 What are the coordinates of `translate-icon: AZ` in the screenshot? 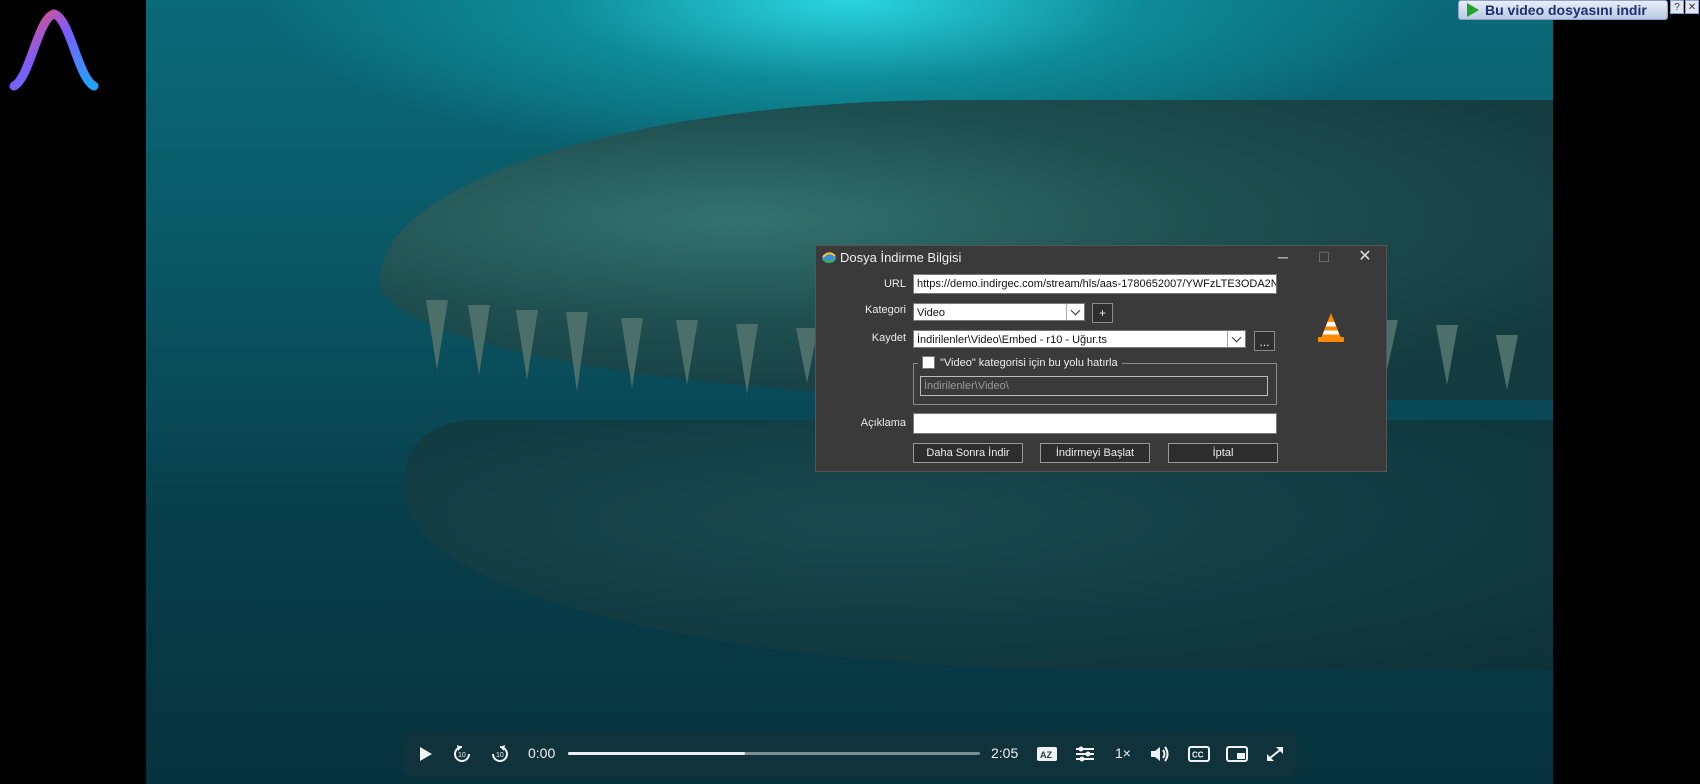 It's located at (1047, 754).